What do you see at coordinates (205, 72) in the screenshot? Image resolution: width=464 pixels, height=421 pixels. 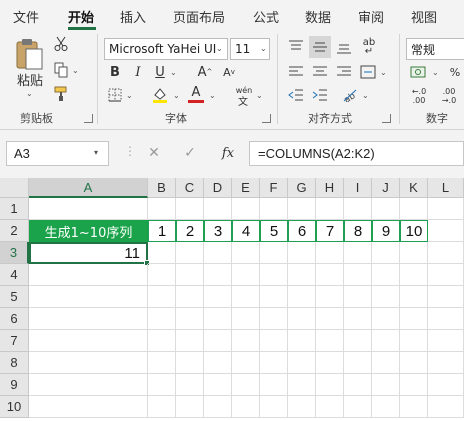 I see `grow-font-button: A ^` at bounding box center [205, 72].